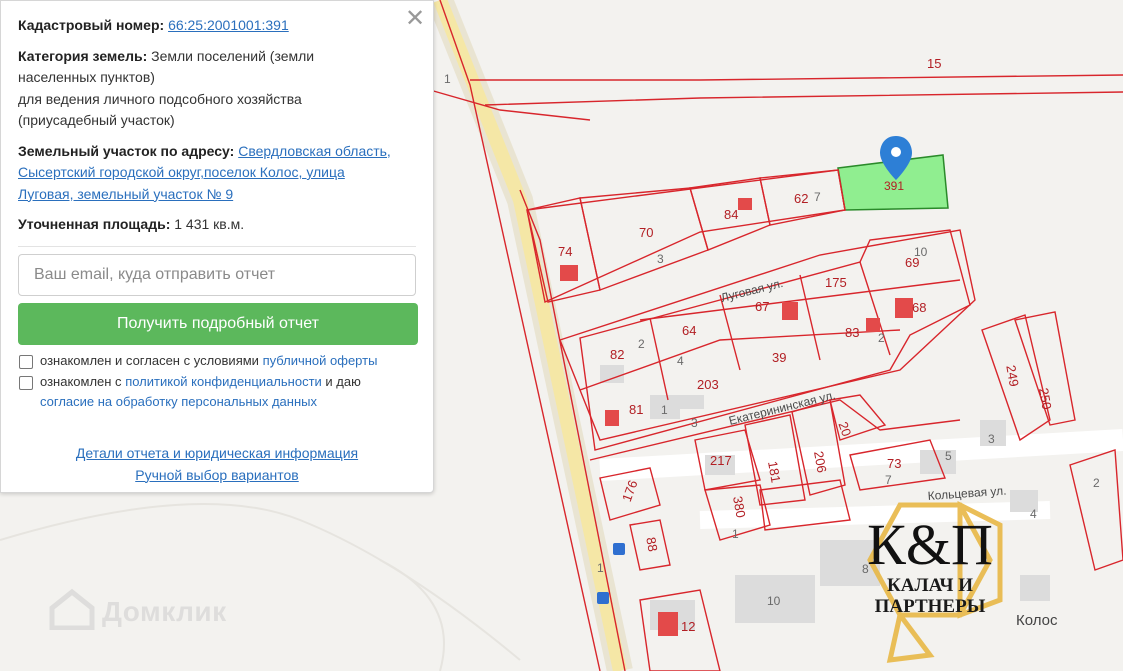 The image size is (1123, 671). What do you see at coordinates (86, 77) in the screenshot?
I see `category-value-2: населенных пунктов)` at bounding box center [86, 77].